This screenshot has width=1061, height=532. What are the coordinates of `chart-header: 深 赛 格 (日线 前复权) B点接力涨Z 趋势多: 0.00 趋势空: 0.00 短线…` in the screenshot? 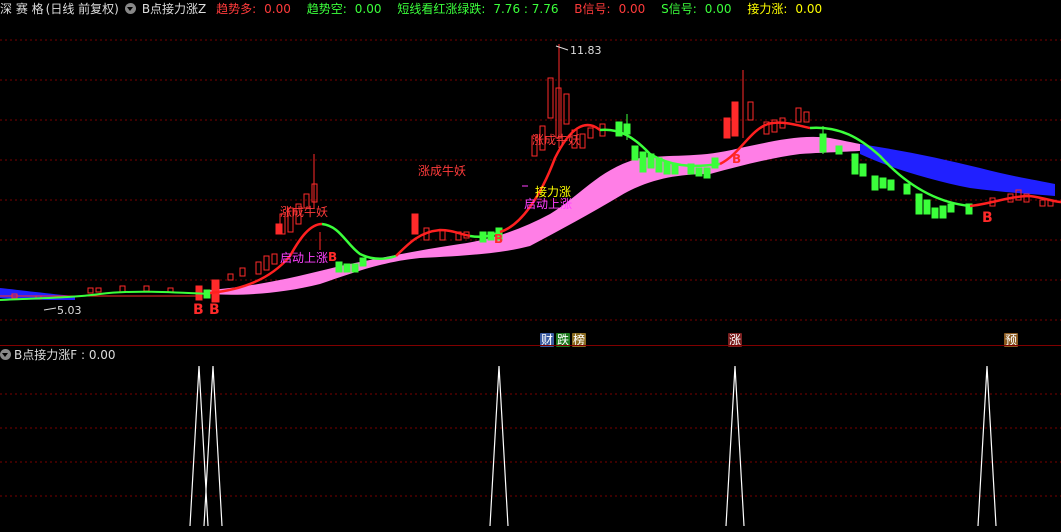 It's located at (530, 9).